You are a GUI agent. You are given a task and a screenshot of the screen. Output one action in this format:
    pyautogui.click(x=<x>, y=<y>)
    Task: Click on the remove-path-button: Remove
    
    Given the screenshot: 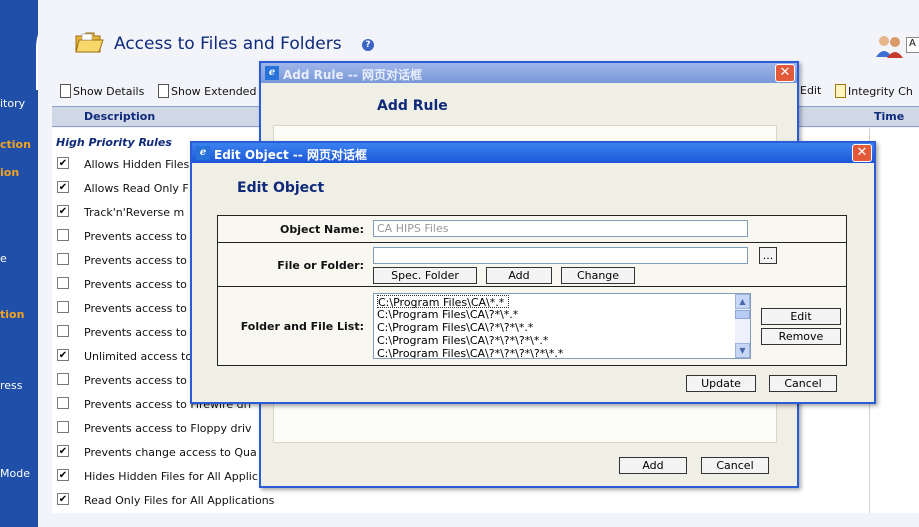 What is the action you would take?
    pyautogui.click(x=801, y=336)
    